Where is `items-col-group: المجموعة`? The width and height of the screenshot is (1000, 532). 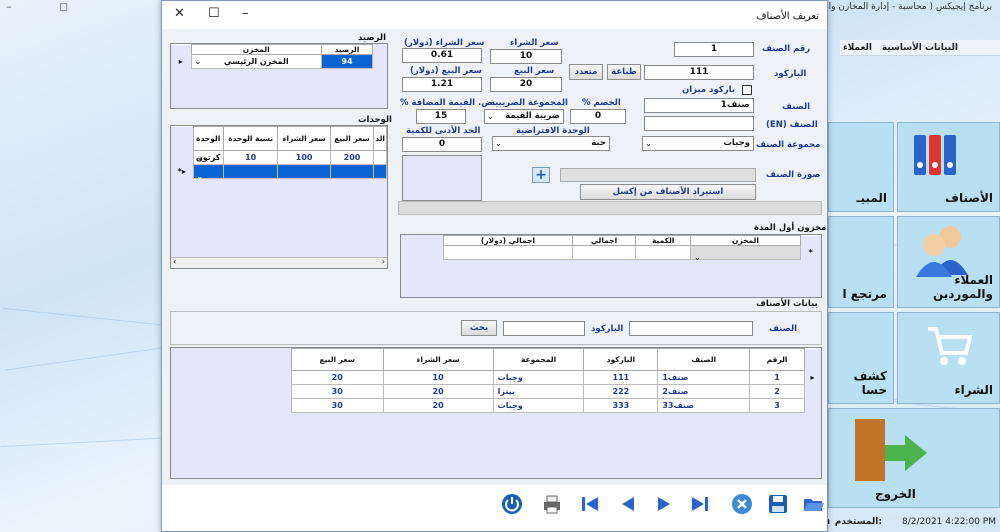
items-col-group: المجموعة is located at coordinates (538, 359).